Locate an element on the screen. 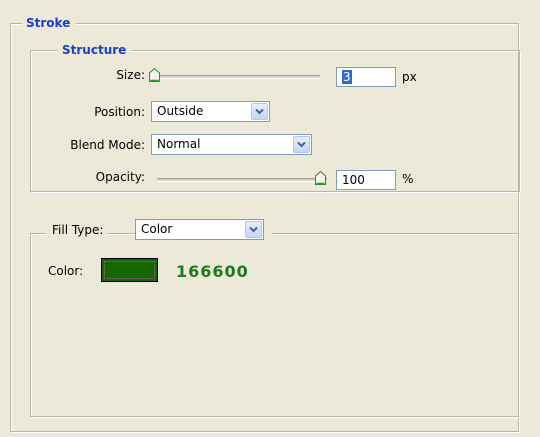 This screenshot has width=540, height=437. position-dropdown: Outside is located at coordinates (210, 111).